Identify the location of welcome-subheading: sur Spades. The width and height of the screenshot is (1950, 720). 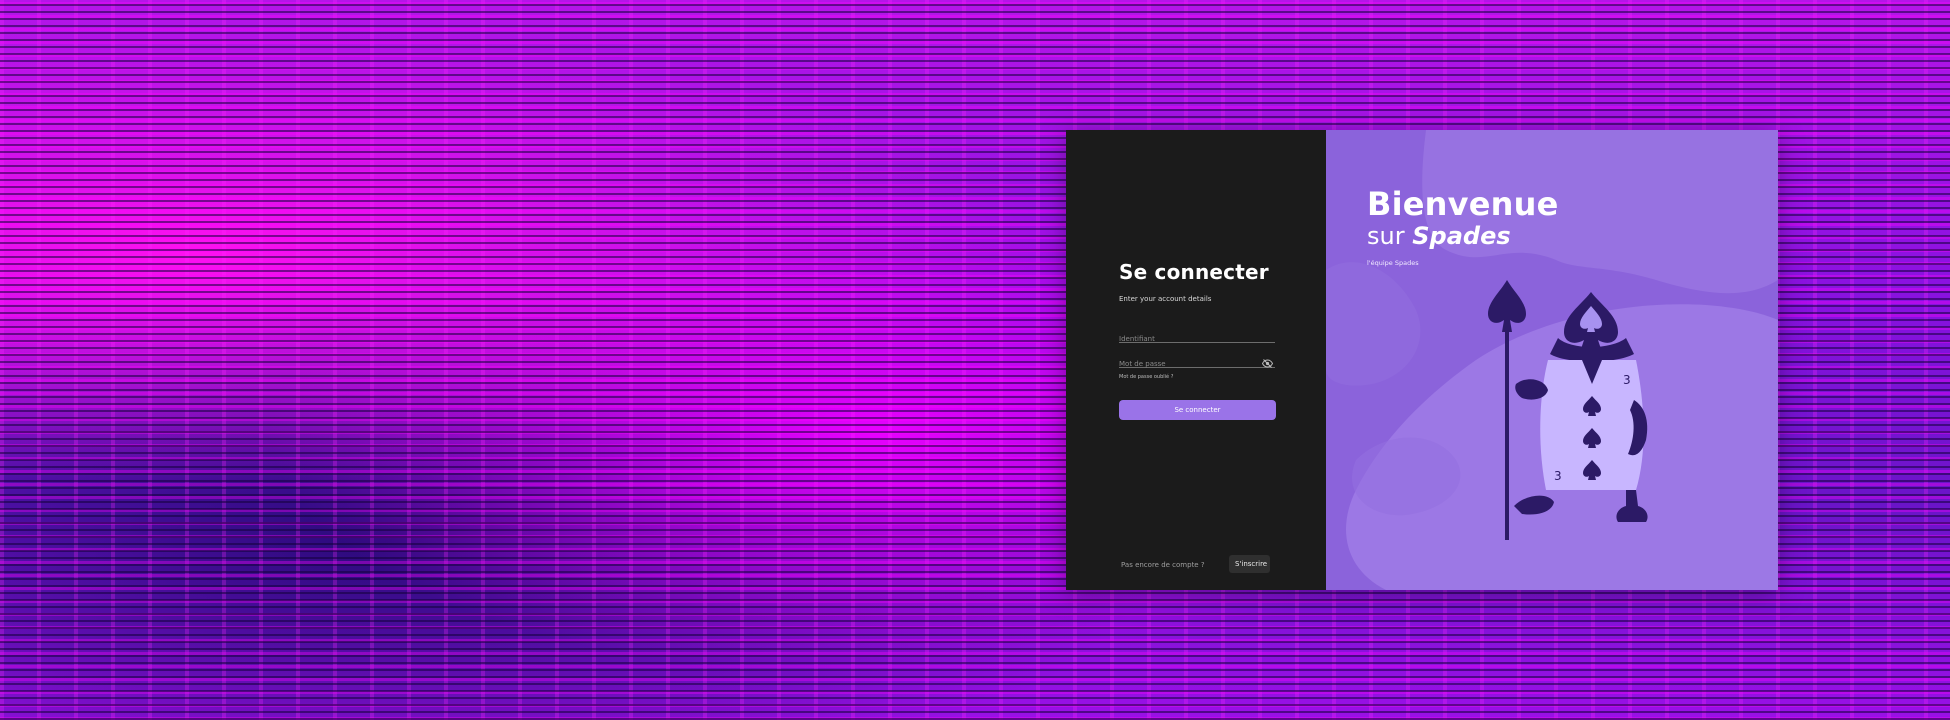
(1439, 236).